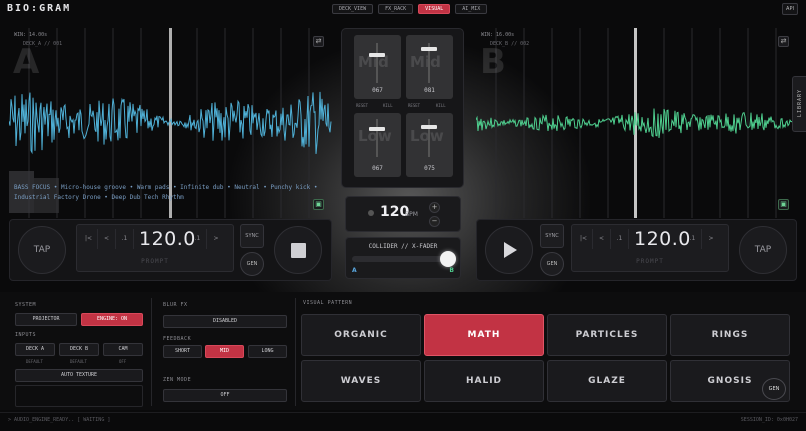  I want to click on deck-b-gen-button: GEN, so click(552, 264).